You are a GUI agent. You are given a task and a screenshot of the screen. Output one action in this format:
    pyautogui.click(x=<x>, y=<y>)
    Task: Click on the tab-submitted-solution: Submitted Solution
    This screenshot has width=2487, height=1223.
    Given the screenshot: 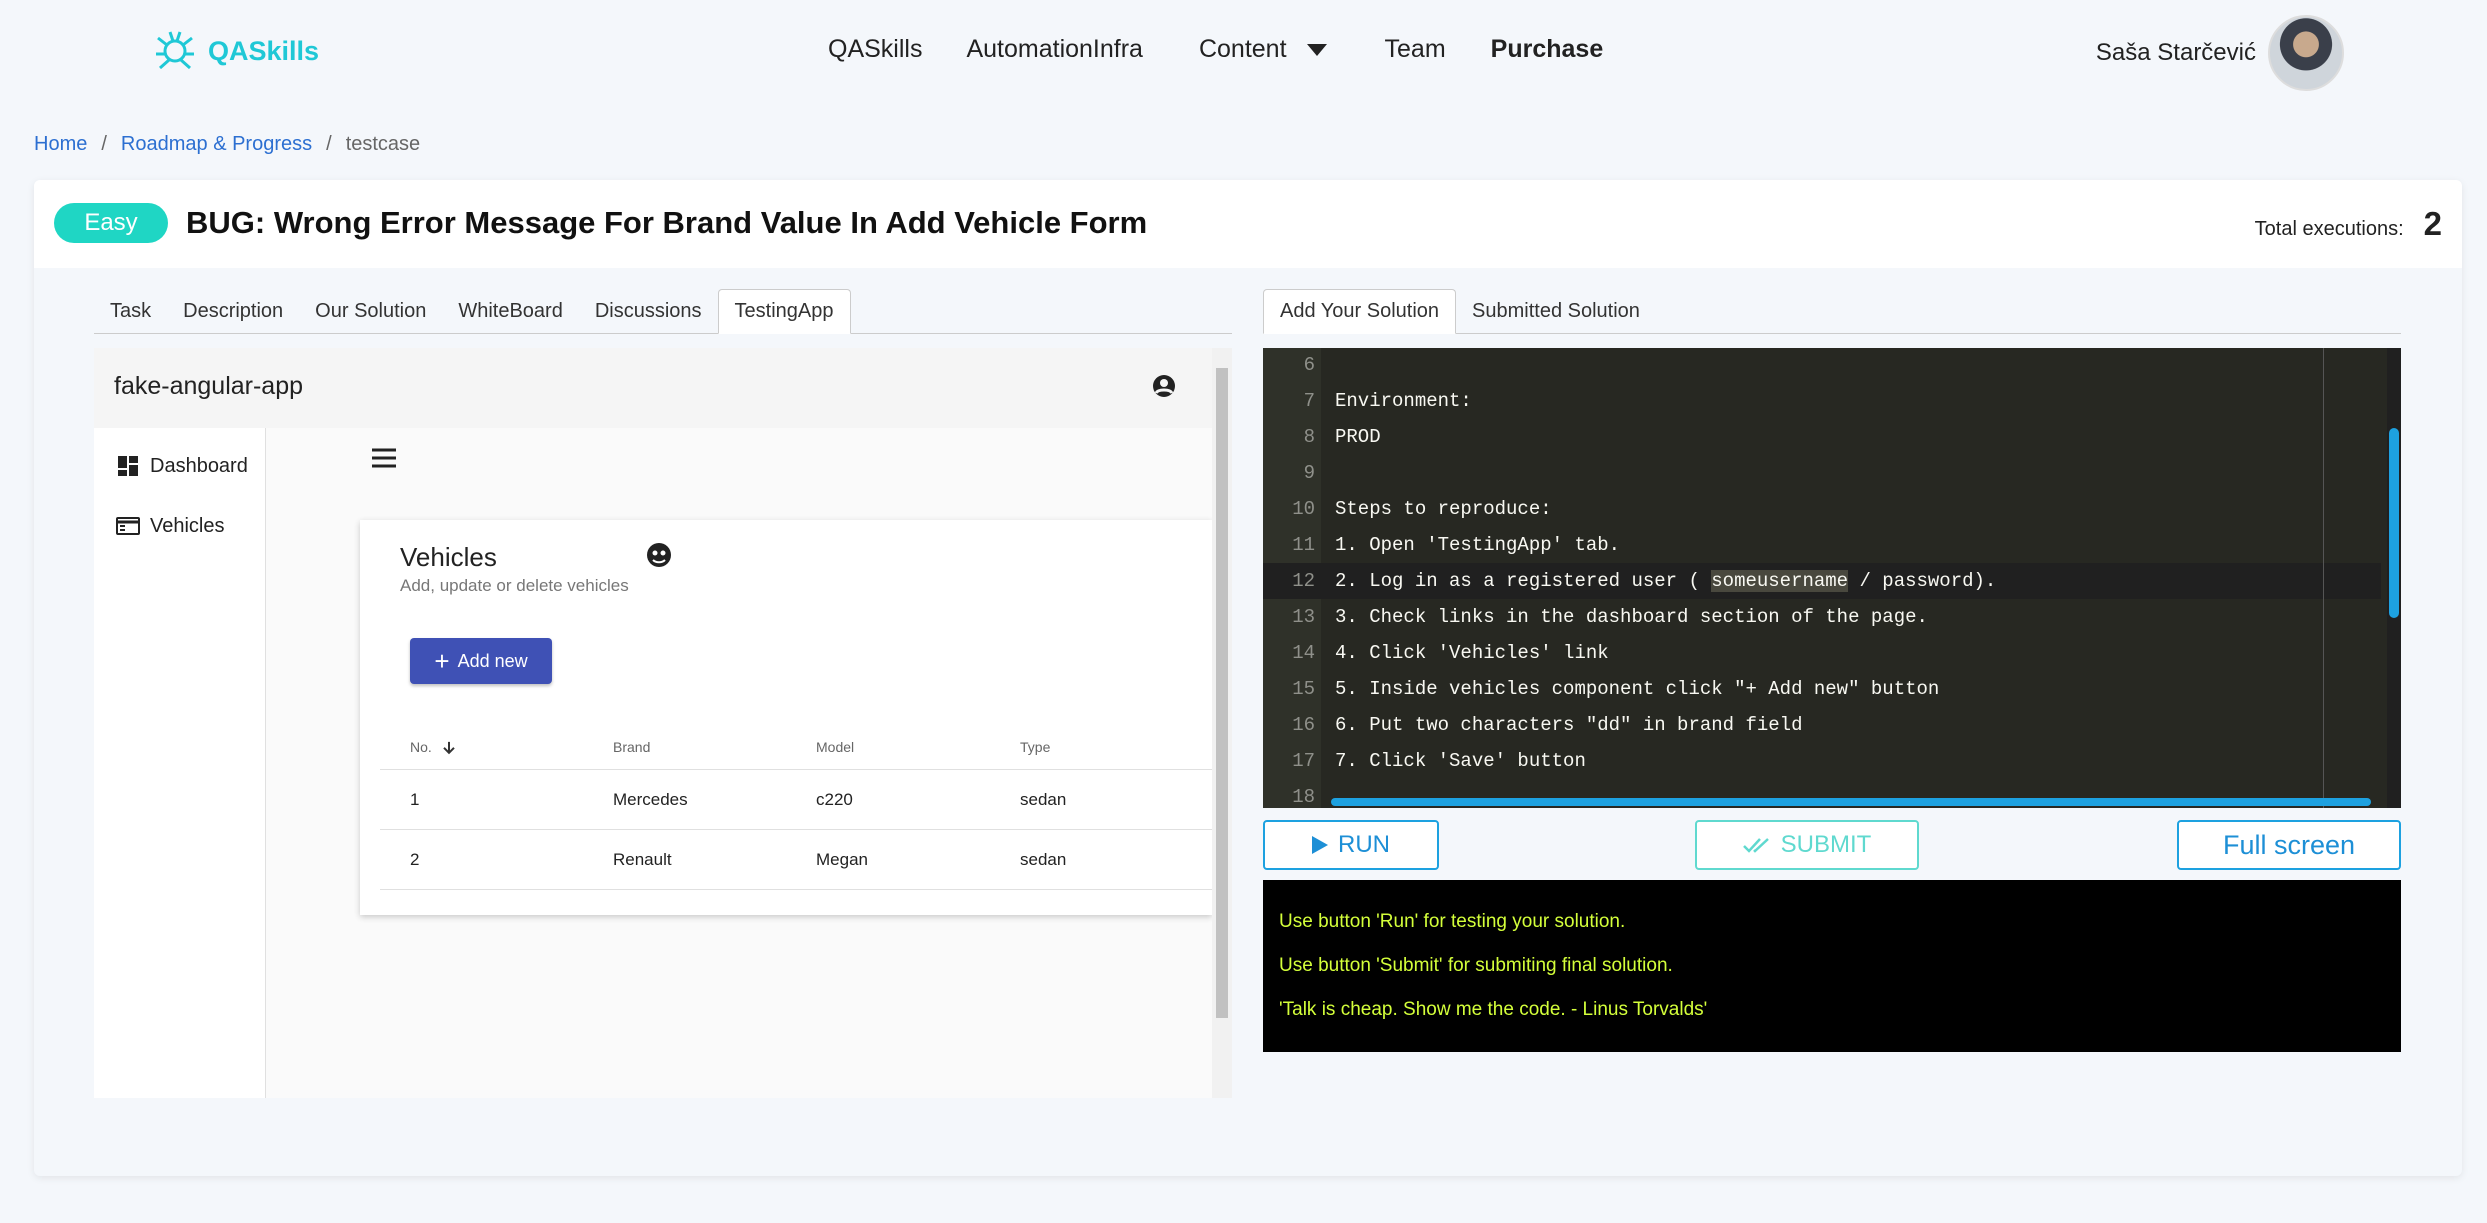 What is the action you would take?
    pyautogui.click(x=1556, y=316)
    